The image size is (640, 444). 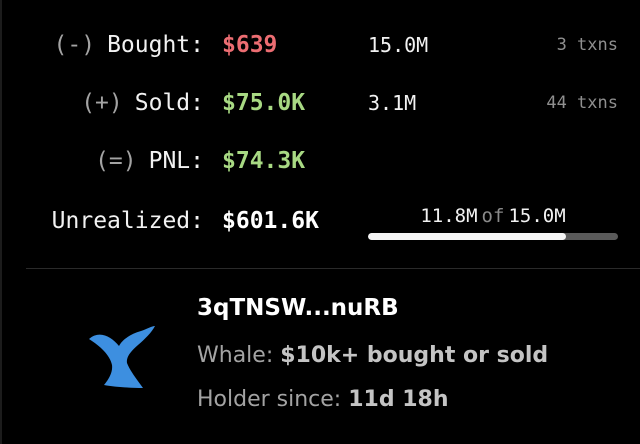 I want to click on sold-tokens: 3.1M, so click(x=392, y=103).